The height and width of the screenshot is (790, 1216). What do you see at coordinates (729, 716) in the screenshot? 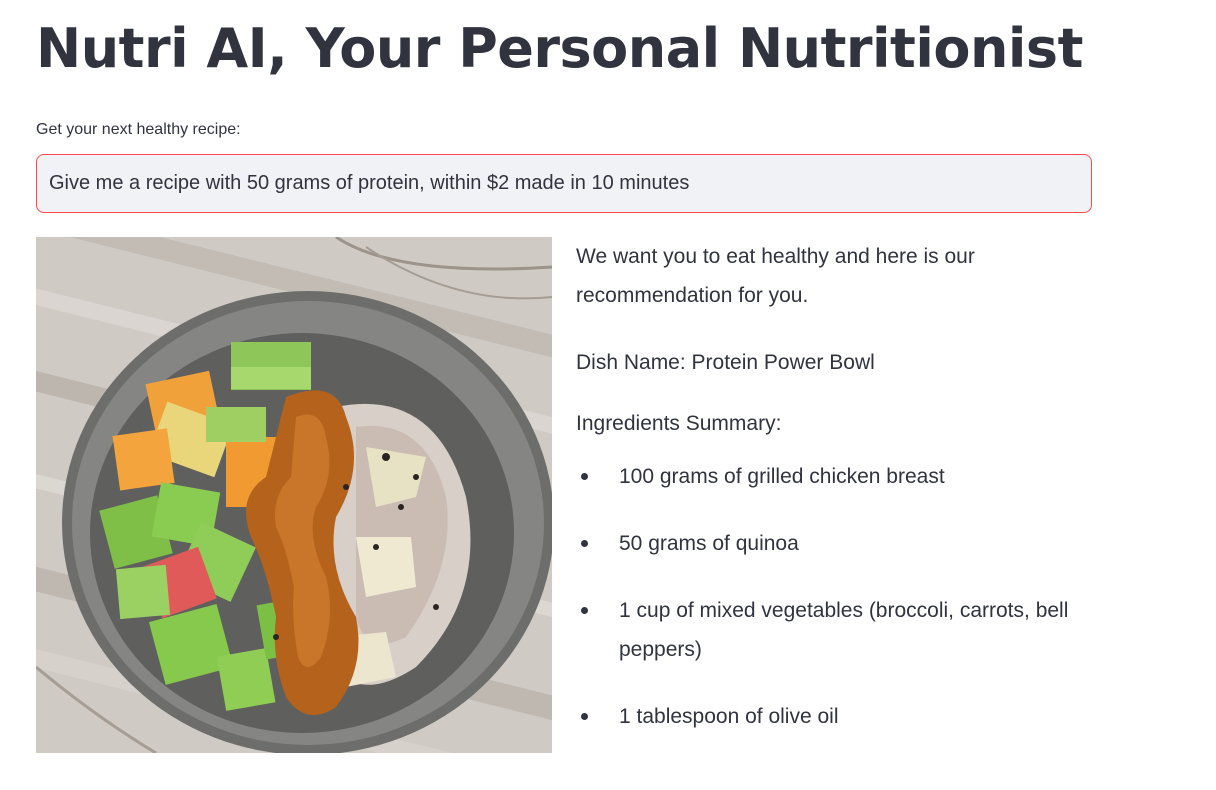
I see `ingredient-text: 1 tablespoon of olive oil` at bounding box center [729, 716].